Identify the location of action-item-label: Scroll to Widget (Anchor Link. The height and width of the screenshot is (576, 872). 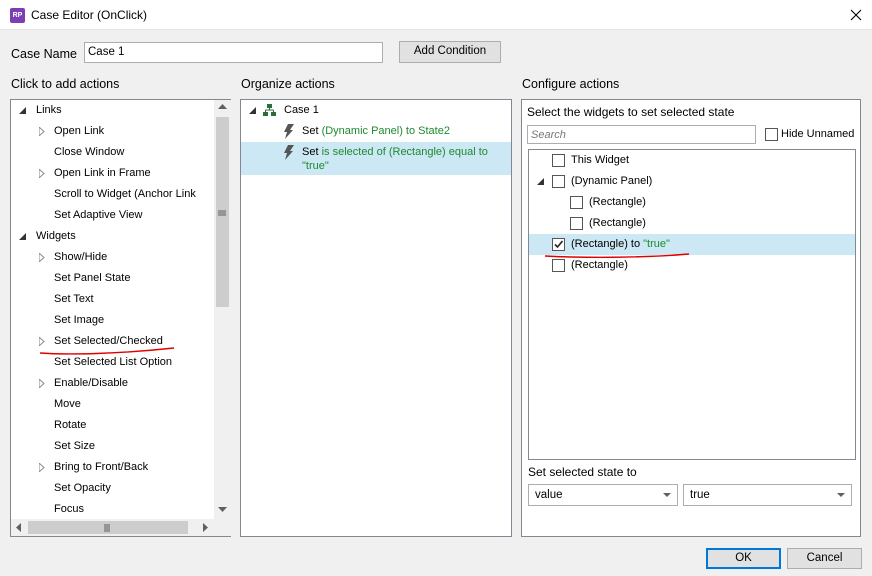
(125, 194).